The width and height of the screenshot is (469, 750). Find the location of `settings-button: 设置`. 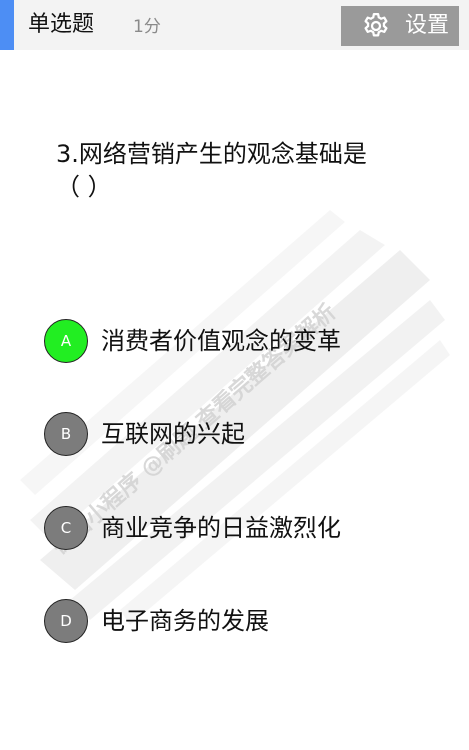

settings-button: 设置 is located at coordinates (400, 26).